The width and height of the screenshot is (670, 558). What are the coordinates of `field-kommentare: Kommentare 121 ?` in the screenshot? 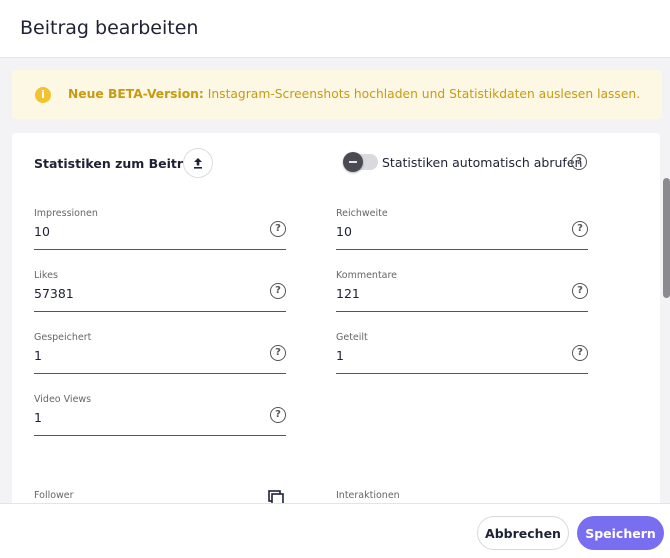 It's located at (462, 291).